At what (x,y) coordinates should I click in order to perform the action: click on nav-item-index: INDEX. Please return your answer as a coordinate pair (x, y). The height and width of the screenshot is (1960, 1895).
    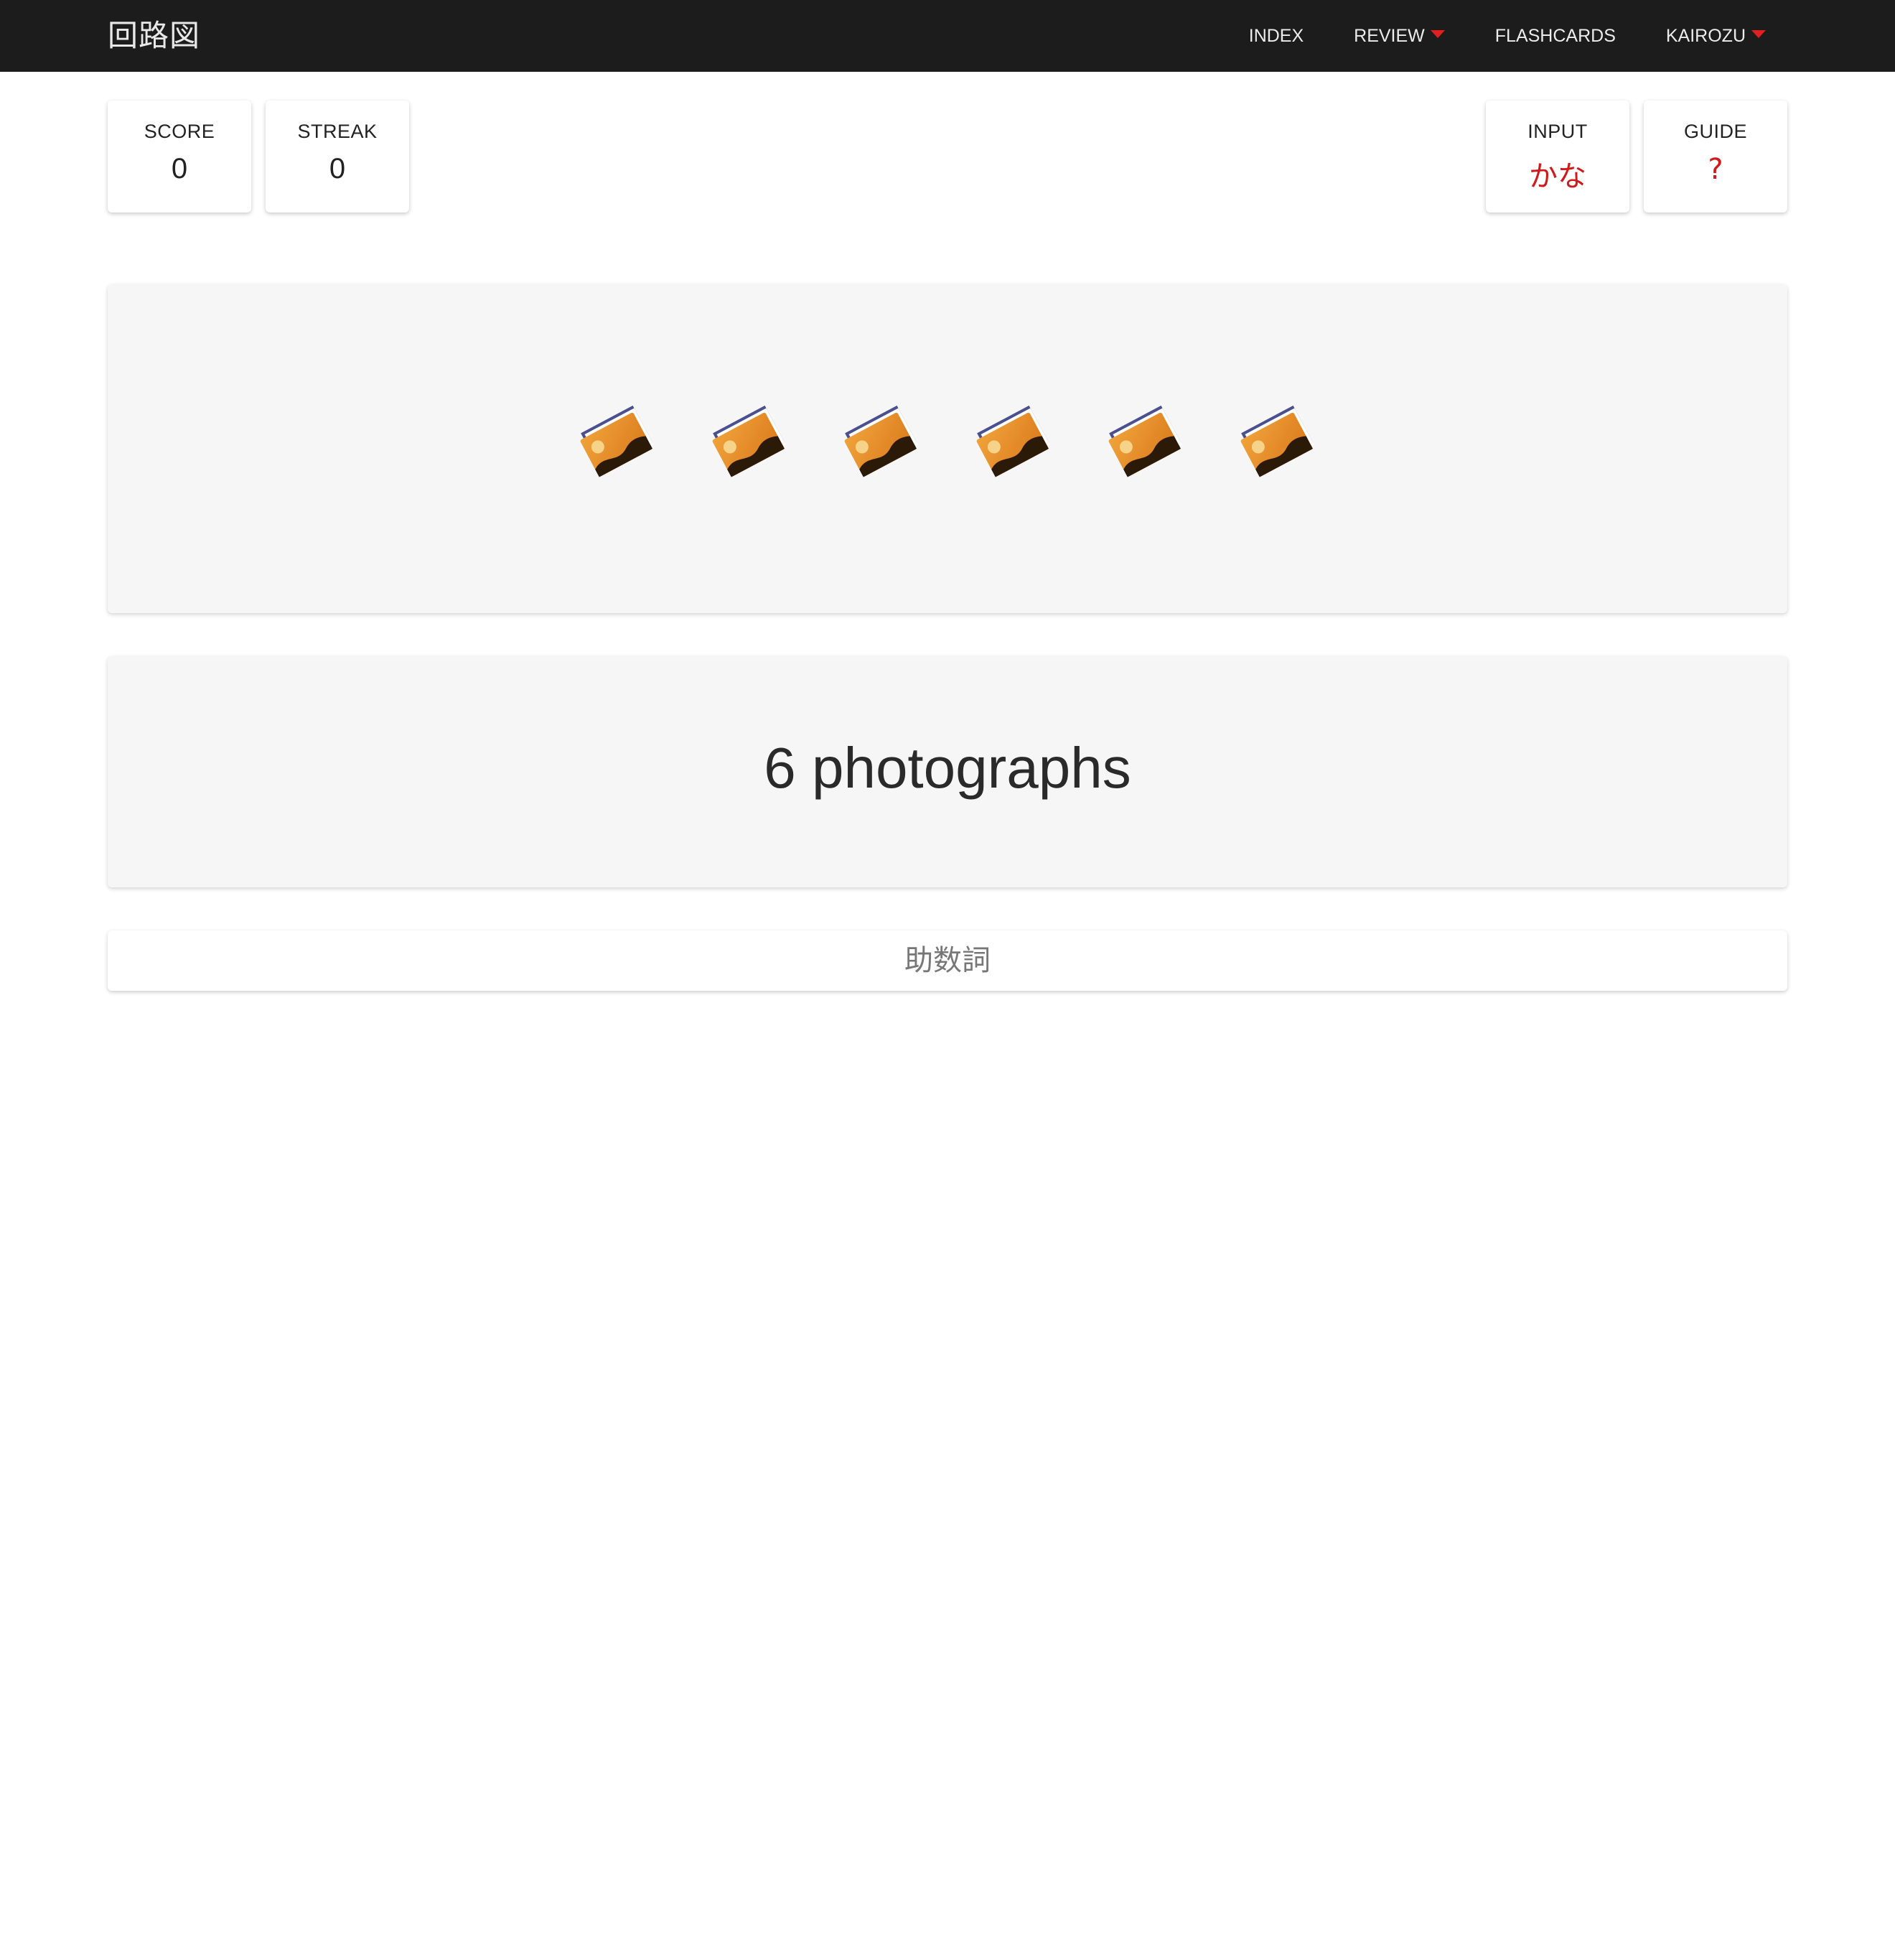
    Looking at the image, I should click on (1276, 36).